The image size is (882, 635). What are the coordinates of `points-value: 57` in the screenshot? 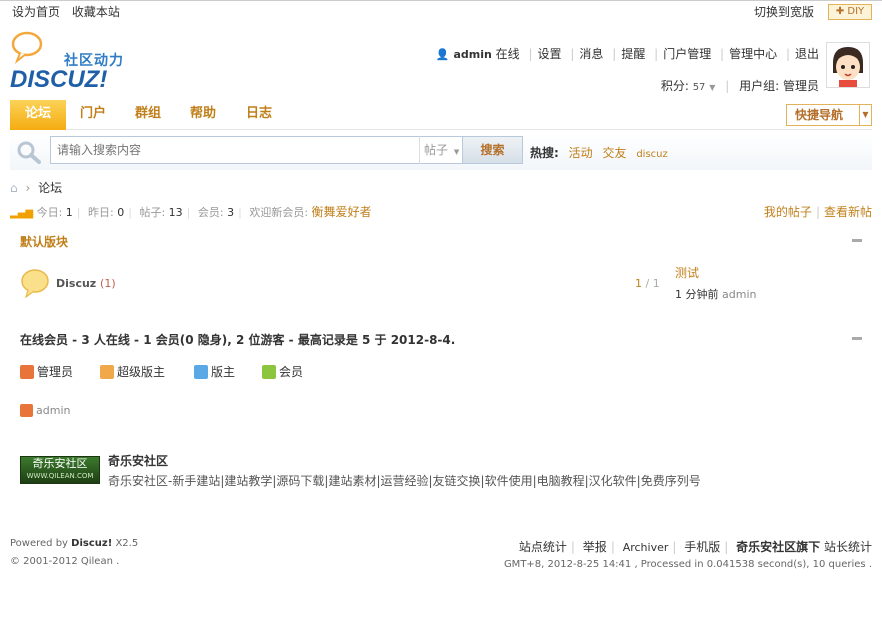 It's located at (699, 87).